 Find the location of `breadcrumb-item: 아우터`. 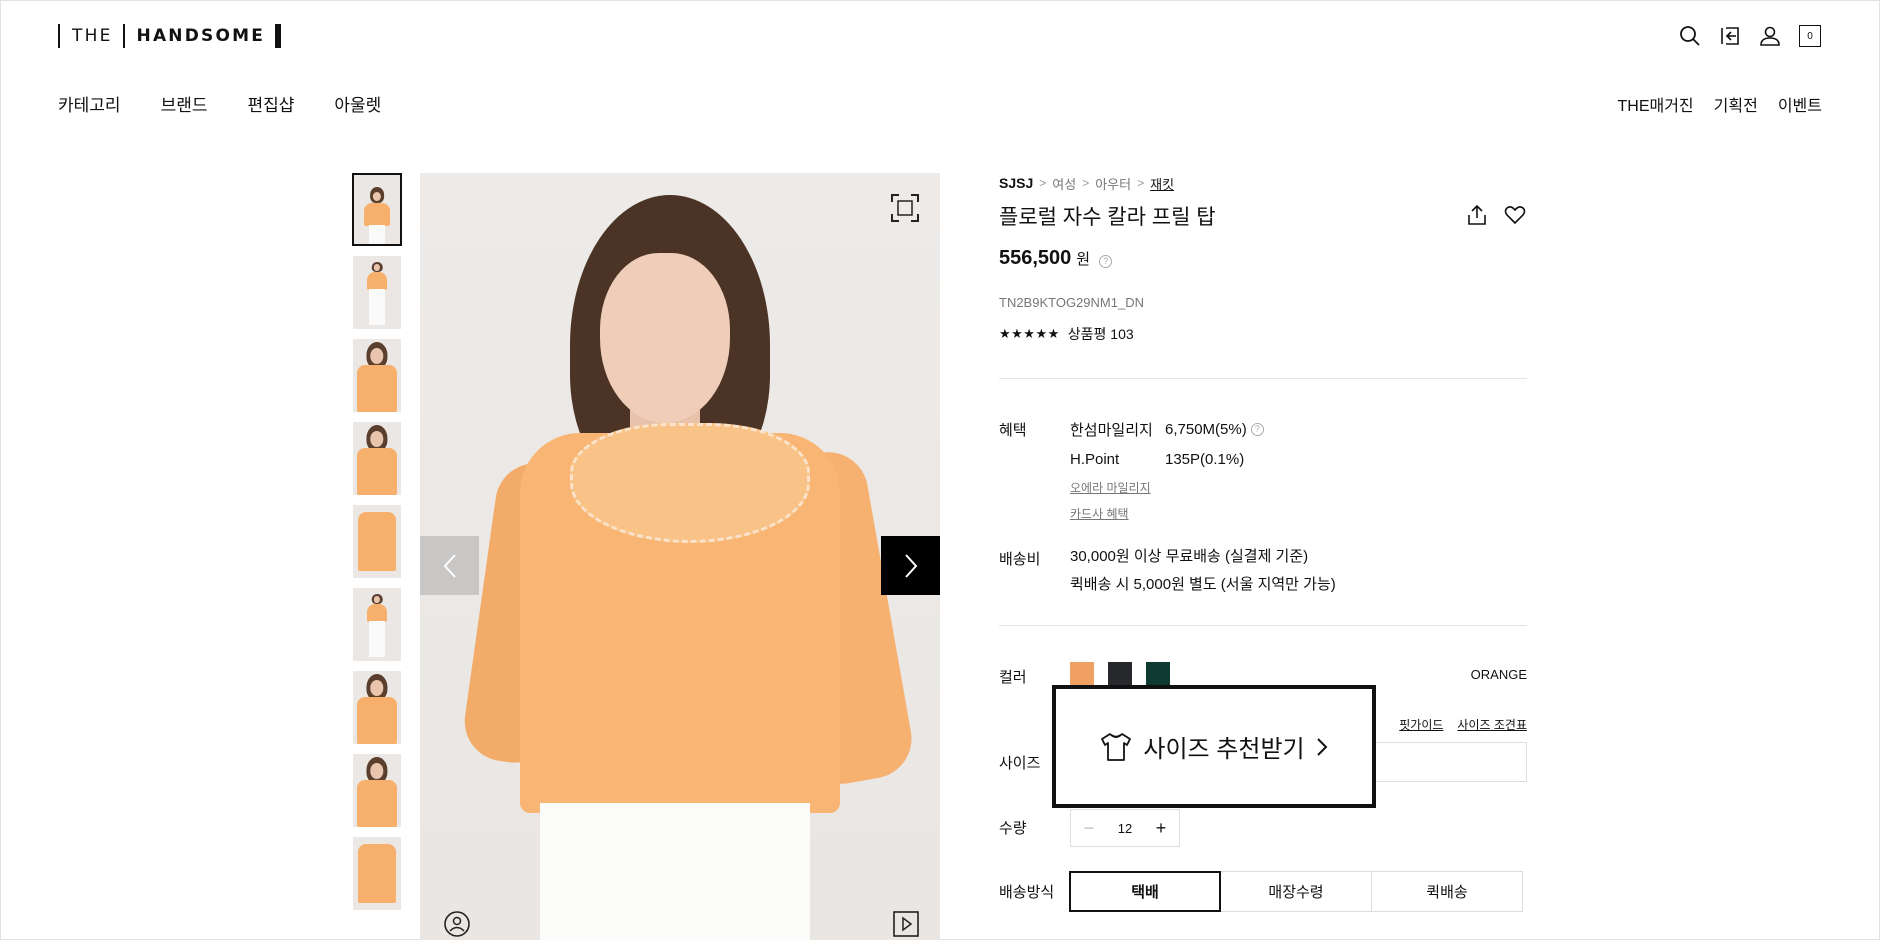

breadcrumb-item: 아우터 is located at coordinates (1113, 183).